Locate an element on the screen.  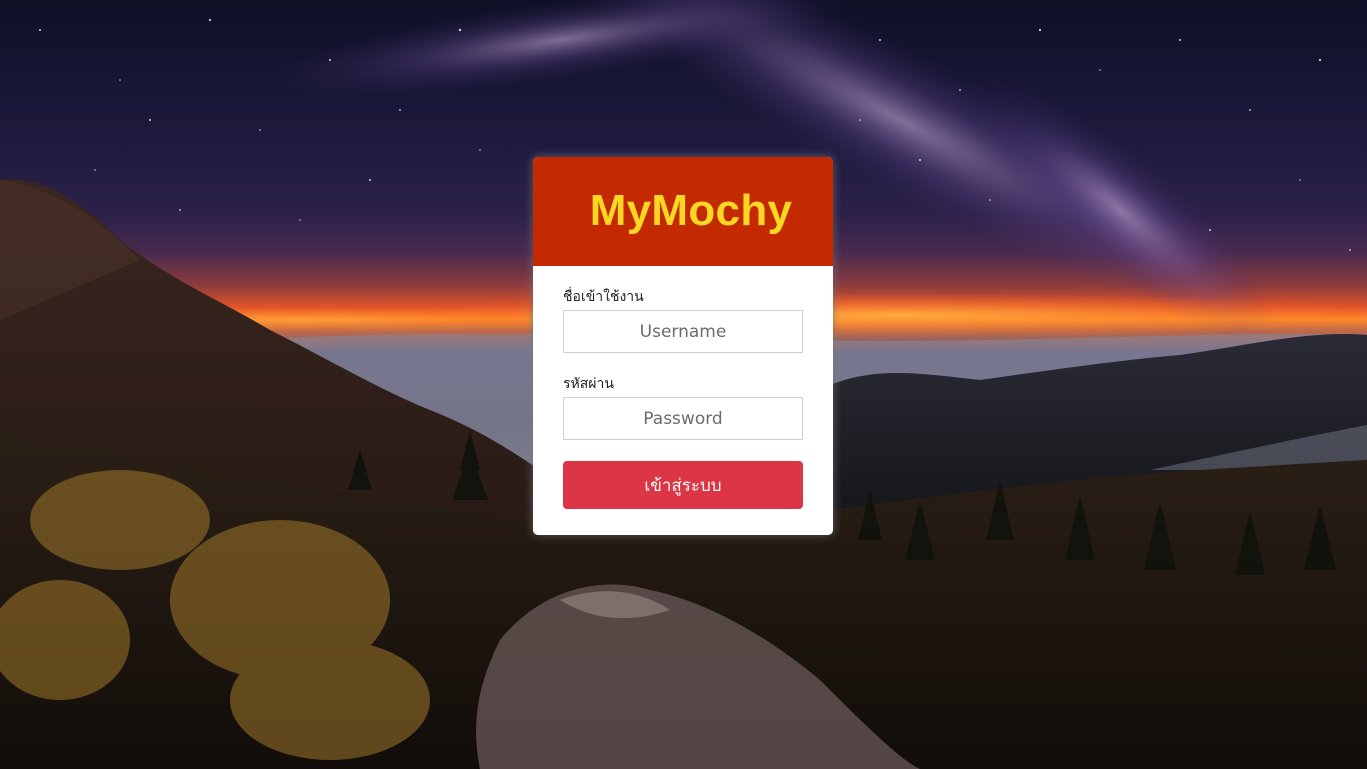
username-input is located at coordinates (683, 331).